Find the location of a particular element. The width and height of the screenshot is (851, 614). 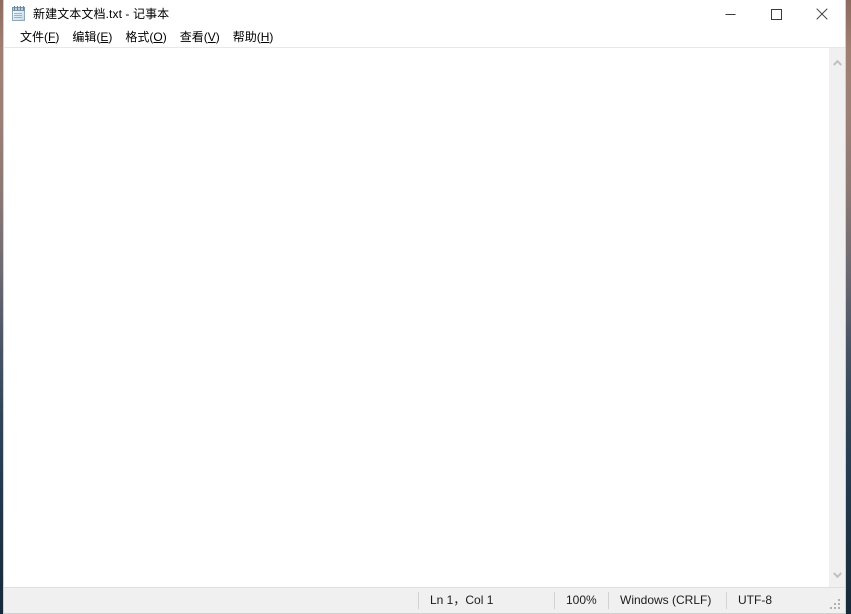

chevron-down-icon is located at coordinates (837, 574).